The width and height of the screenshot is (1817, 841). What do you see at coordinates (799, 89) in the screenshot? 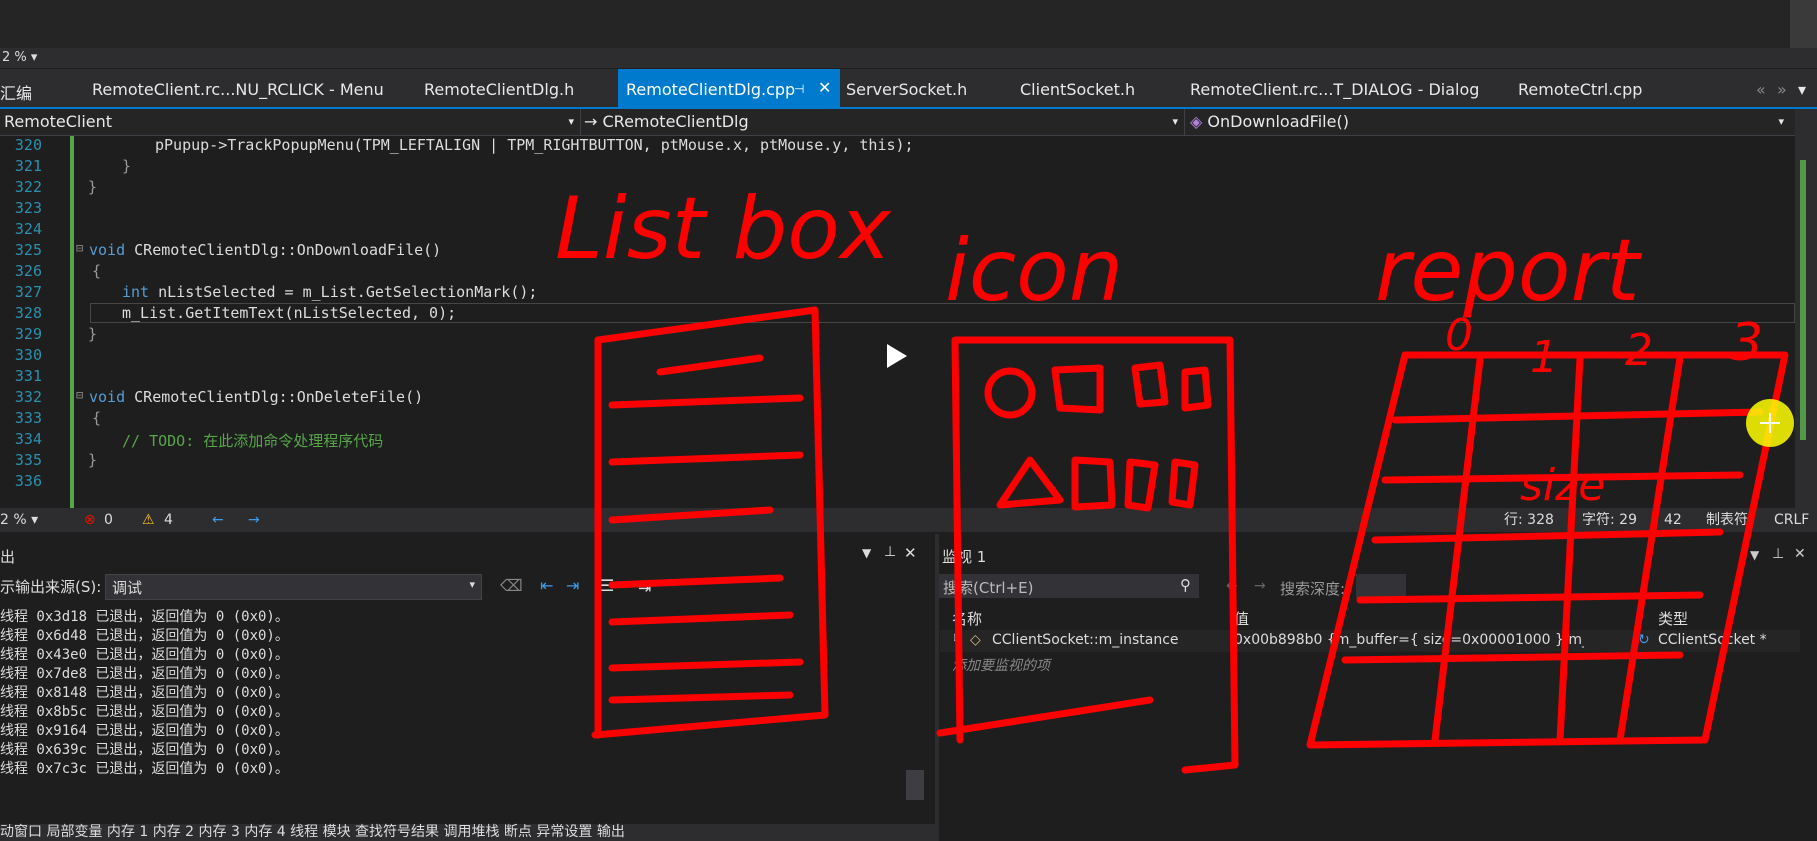
I see `pin-icon: ⊣` at bounding box center [799, 89].